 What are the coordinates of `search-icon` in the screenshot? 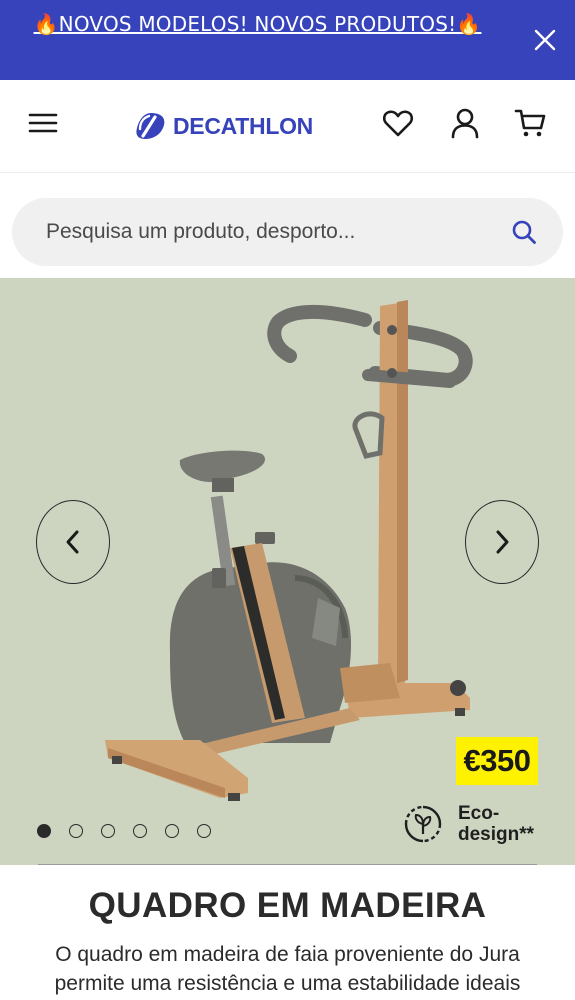 It's located at (524, 232).